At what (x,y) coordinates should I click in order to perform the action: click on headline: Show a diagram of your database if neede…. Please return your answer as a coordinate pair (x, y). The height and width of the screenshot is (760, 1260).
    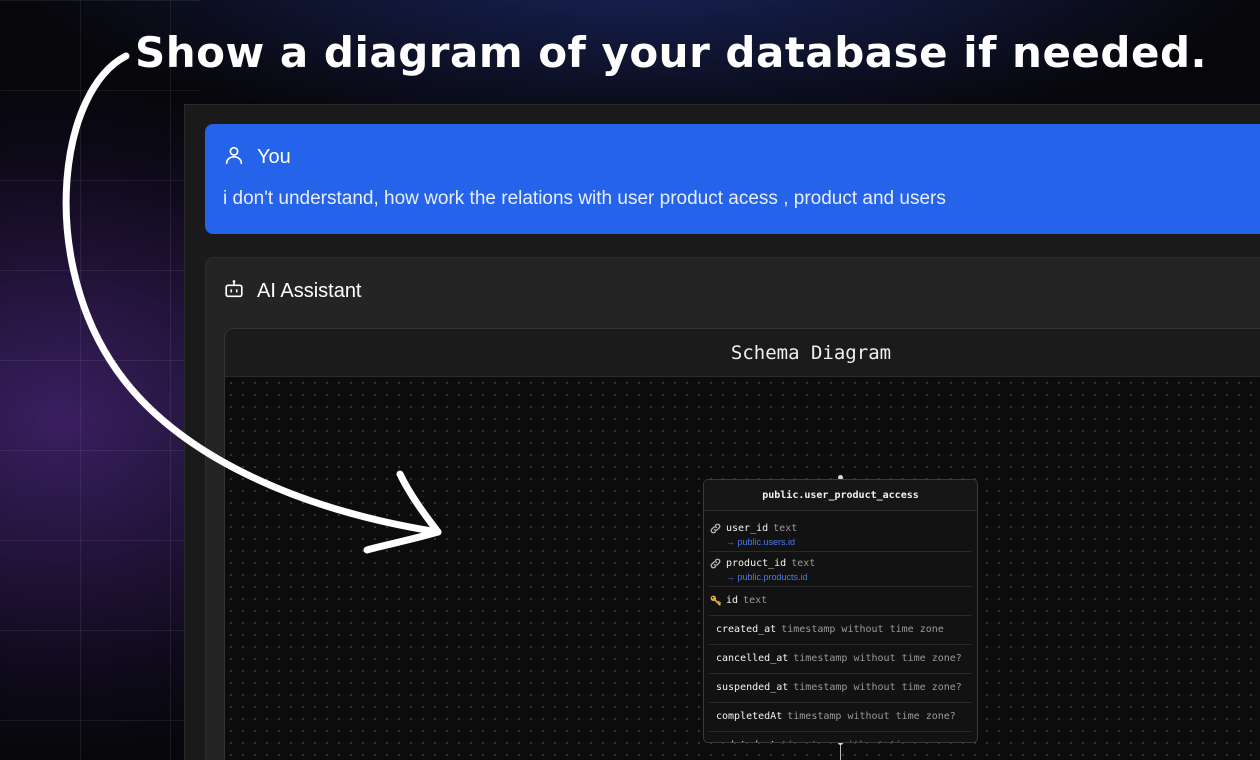
    Looking at the image, I should click on (671, 52).